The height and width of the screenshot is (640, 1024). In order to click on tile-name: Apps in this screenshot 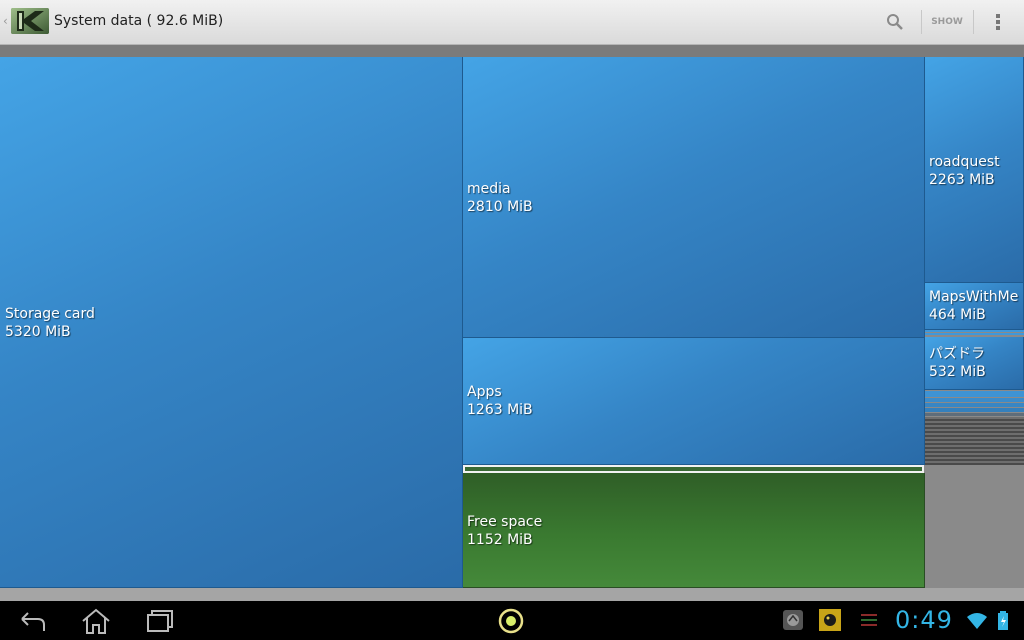, I will do `click(484, 392)`.